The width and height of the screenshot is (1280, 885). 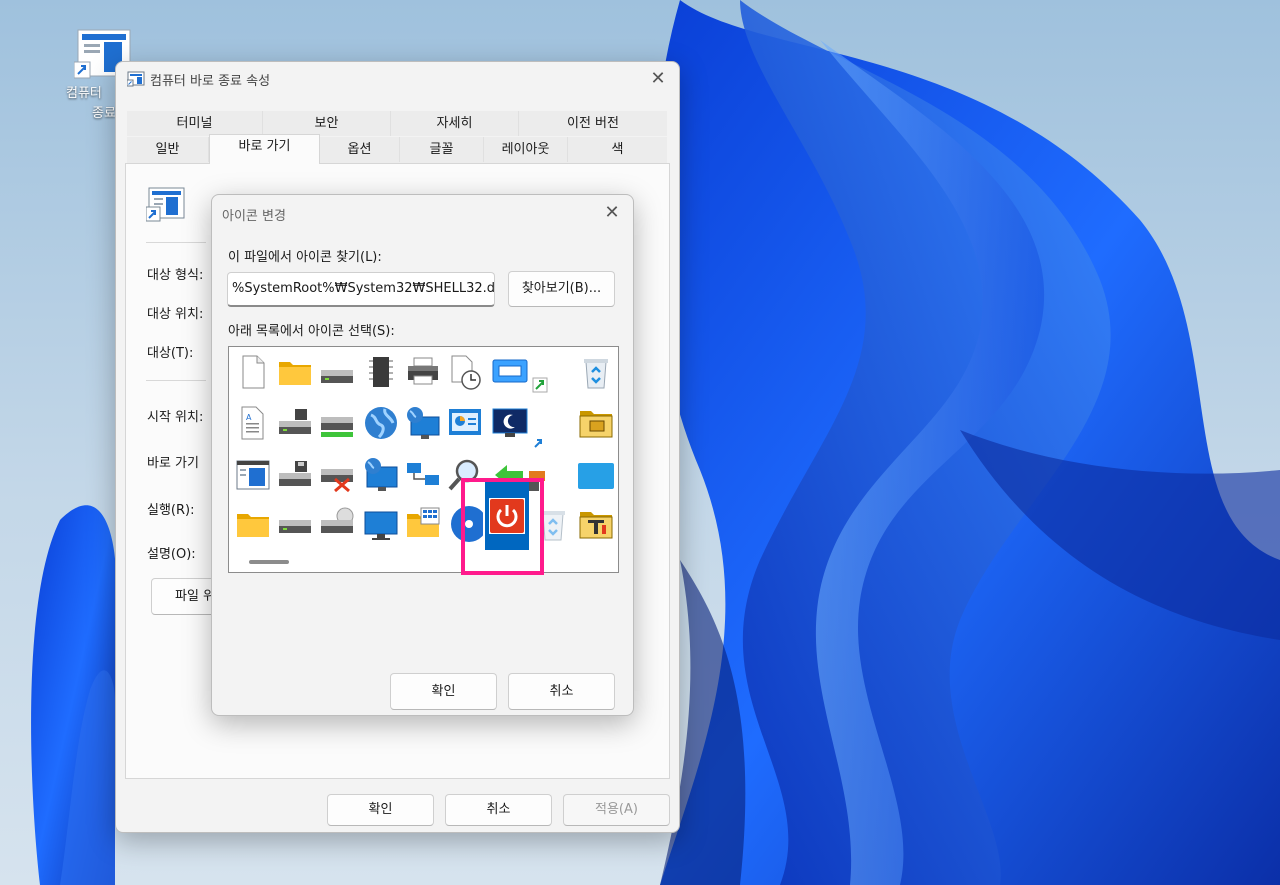 What do you see at coordinates (171, 510) in the screenshot?
I see `run-label: 실행(R):` at bounding box center [171, 510].